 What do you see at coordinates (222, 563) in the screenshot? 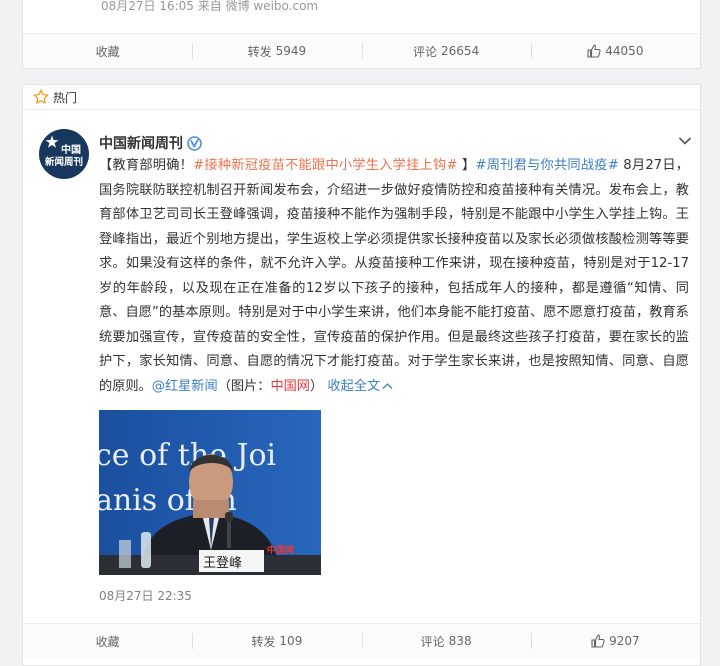
I see `nameplate-text: 王登峰` at bounding box center [222, 563].